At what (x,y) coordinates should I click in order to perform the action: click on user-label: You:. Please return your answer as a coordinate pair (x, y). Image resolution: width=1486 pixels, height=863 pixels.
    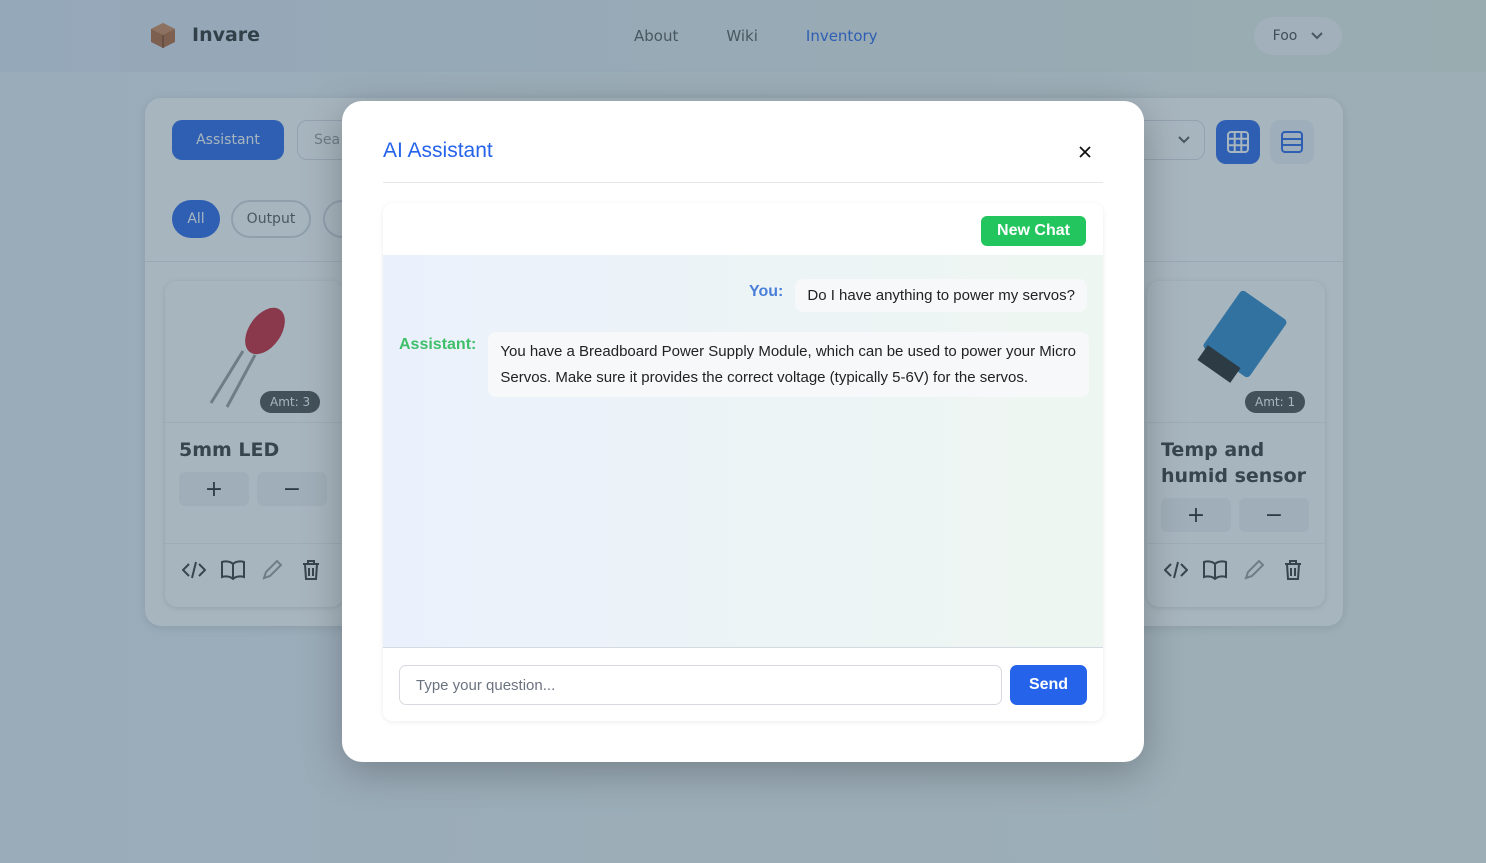
    Looking at the image, I should click on (766, 291).